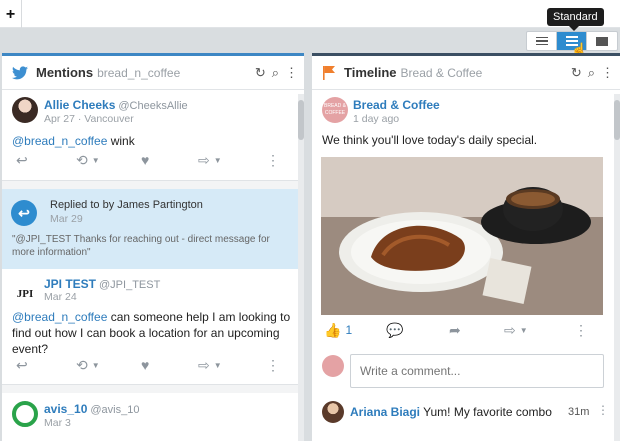  I want to click on author-name: avis_10, so click(65, 409).